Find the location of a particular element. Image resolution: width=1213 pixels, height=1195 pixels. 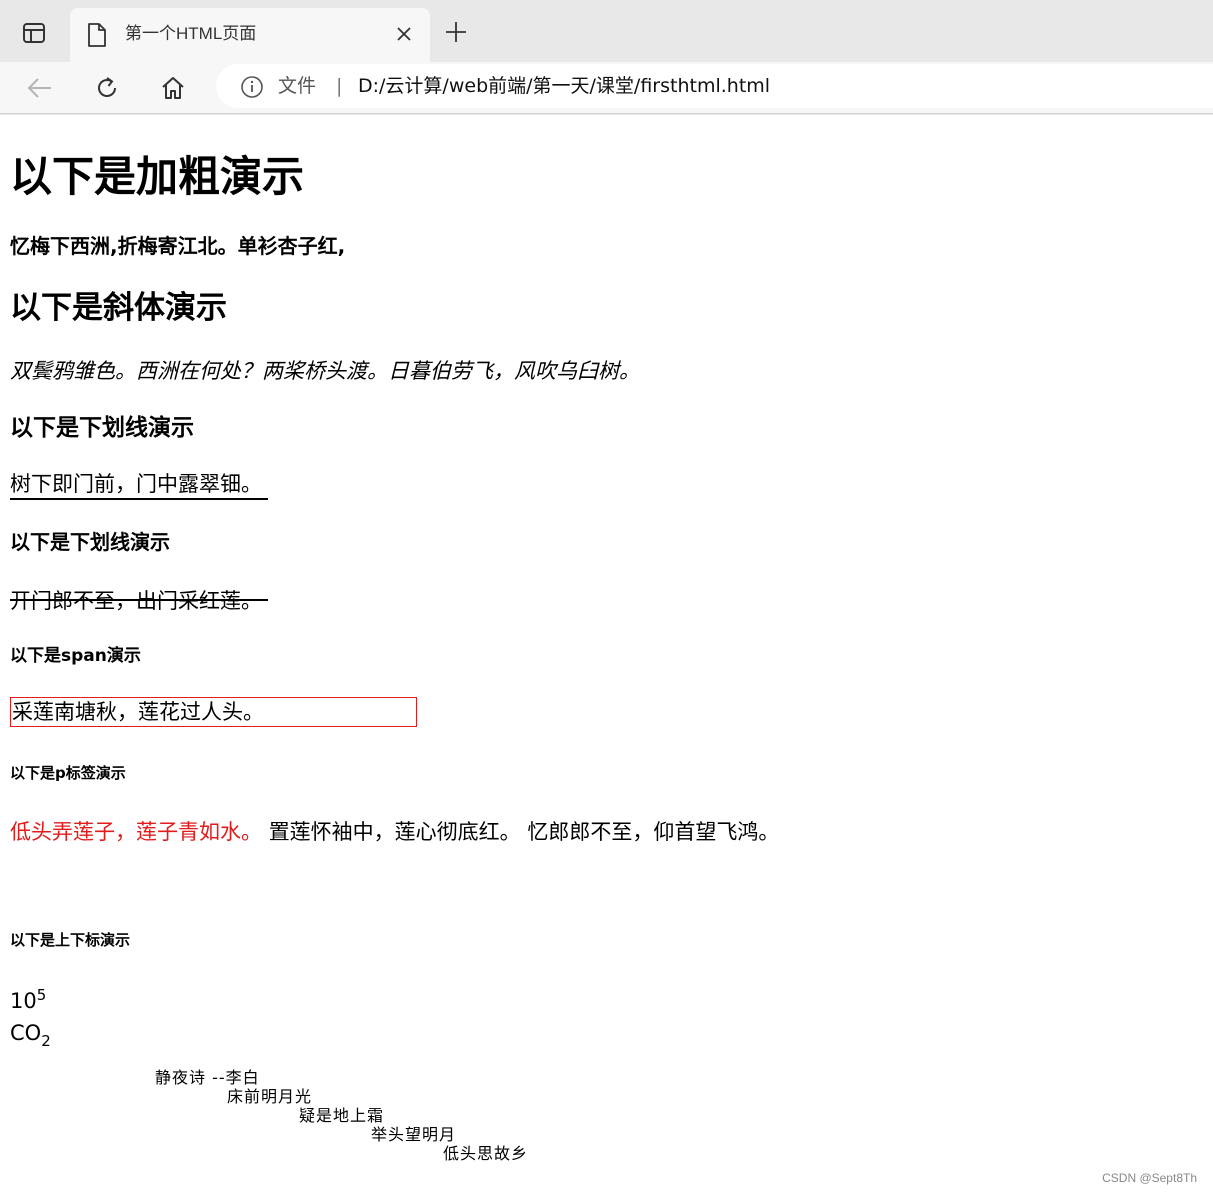

close-icon is located at coordinates (404, 34).